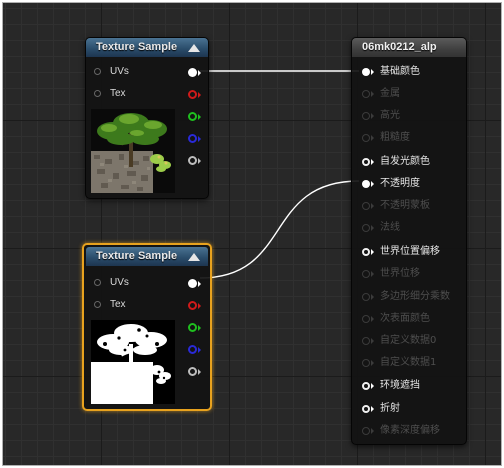 The width and height of the screenshot is (504, 468). I want to click on pixel-depth-offset-label: 像素深度偏移, so click(410, 430).